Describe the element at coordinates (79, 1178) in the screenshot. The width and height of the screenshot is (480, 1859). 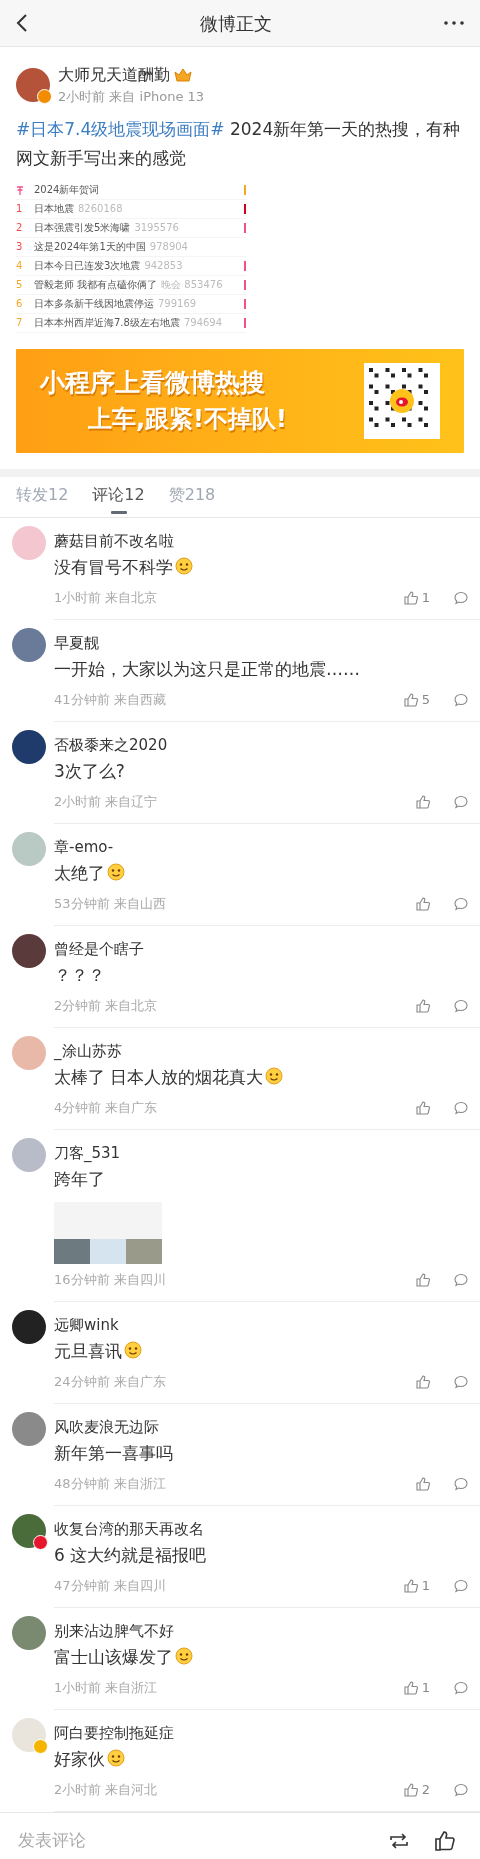
I see `comment-text: 跨年了` at that location.